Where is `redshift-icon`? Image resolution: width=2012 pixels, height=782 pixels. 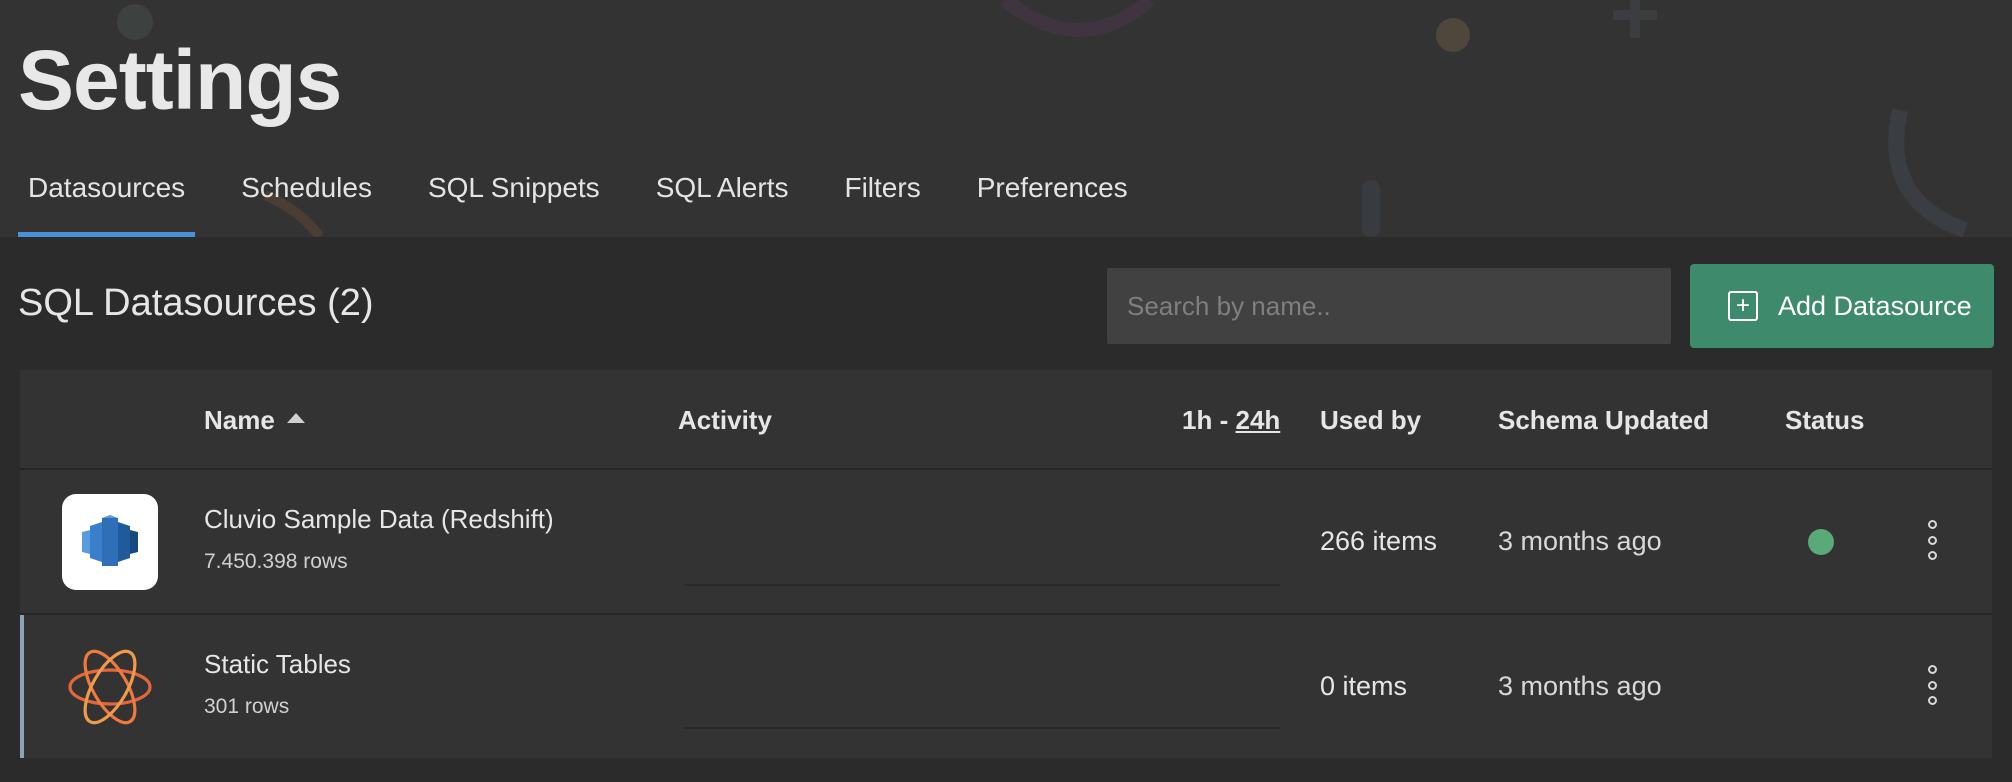 redshift-icon is located at coordinates (110, 542).